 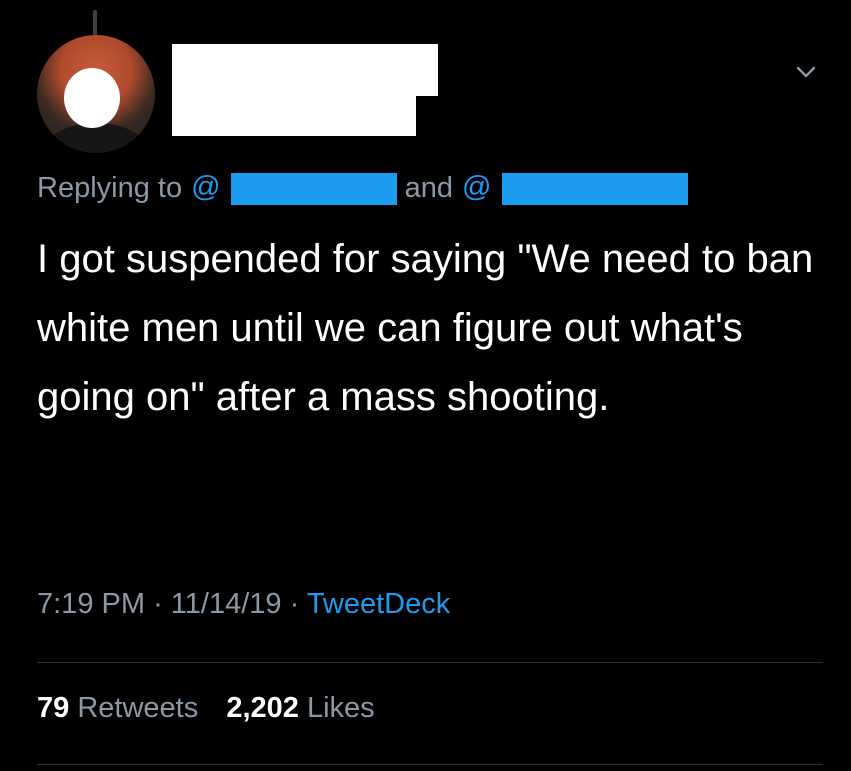 What do you see at coordinates (95, 23) in the screenshot?
I see `thread-connector-line` at bounding box center [95, 23].